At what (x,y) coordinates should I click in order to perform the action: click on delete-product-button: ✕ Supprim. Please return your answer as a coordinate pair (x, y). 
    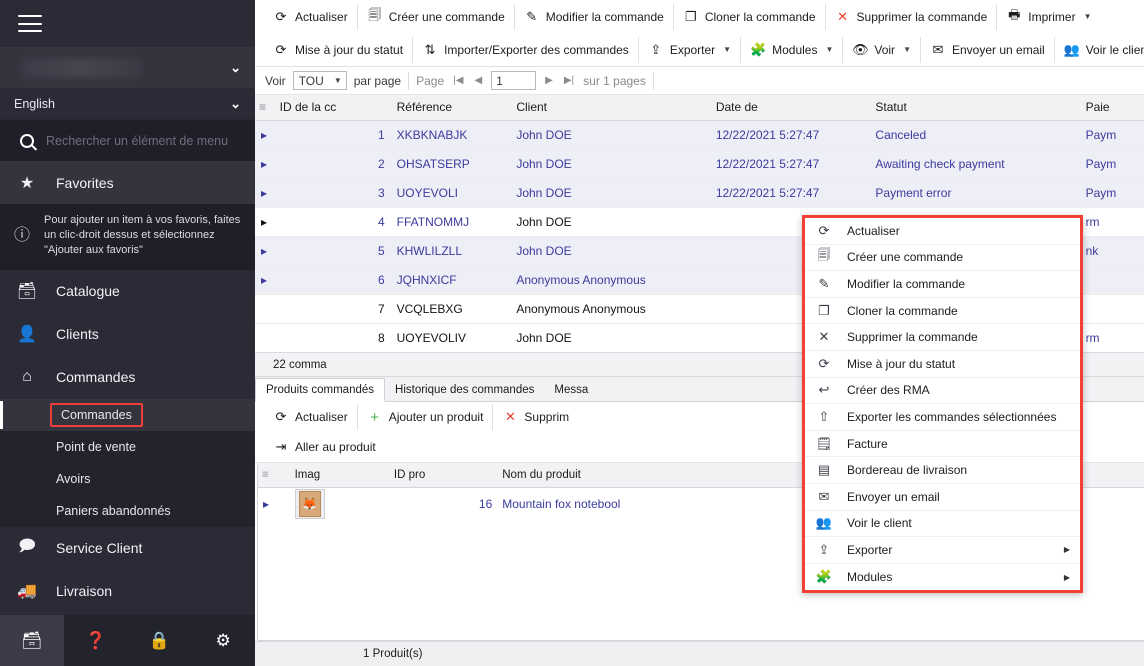
    Looking at the image, I should click on (535, 417).